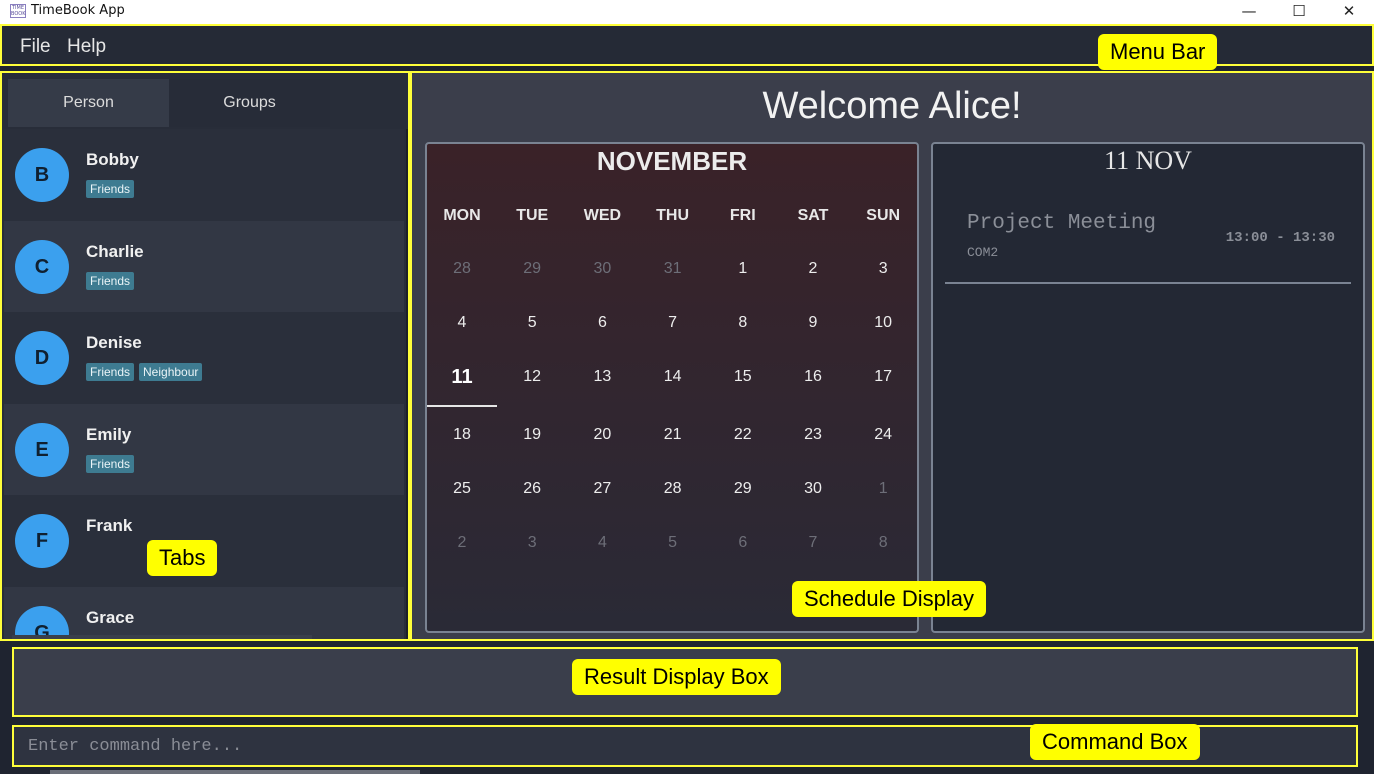 The image size is (1374, 774). I want to click on app-logo-icon: TIME BOOK, so click(18, 11).